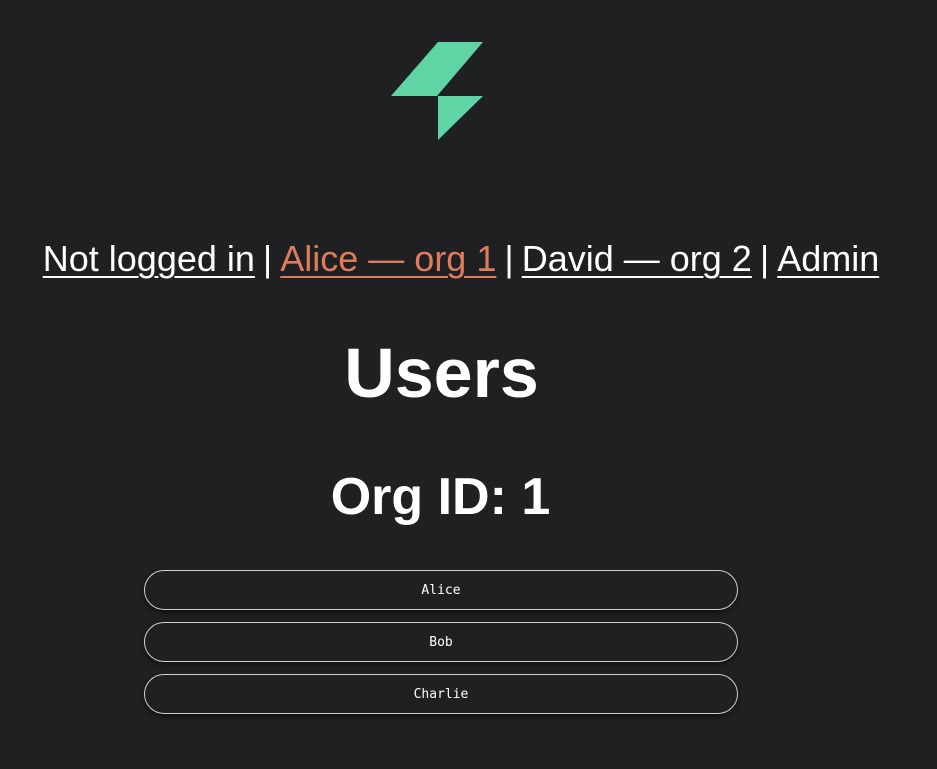 This screenshot has width=937, height=769. I want to click on user-name: Charlie, so click(441, 694).